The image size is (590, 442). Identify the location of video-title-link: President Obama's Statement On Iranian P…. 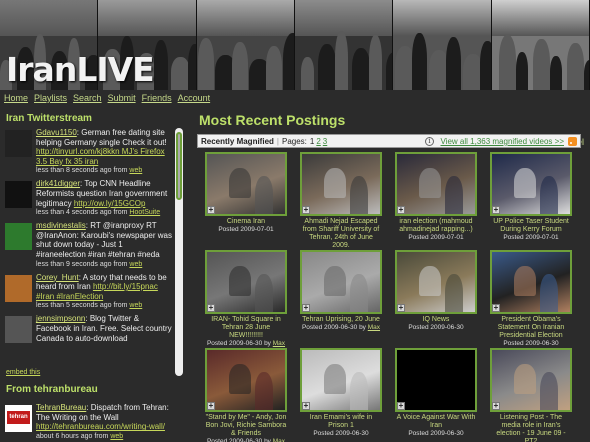
(531, 328).